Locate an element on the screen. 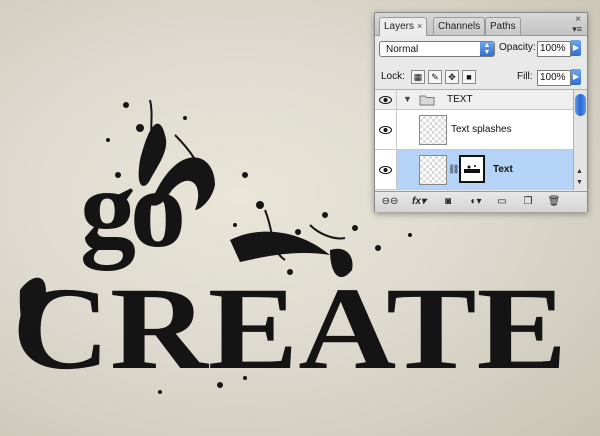 Image resolution: width=600 pixels, height=436 pixels. fill-value: 100% is located at coordinates (553, 77).